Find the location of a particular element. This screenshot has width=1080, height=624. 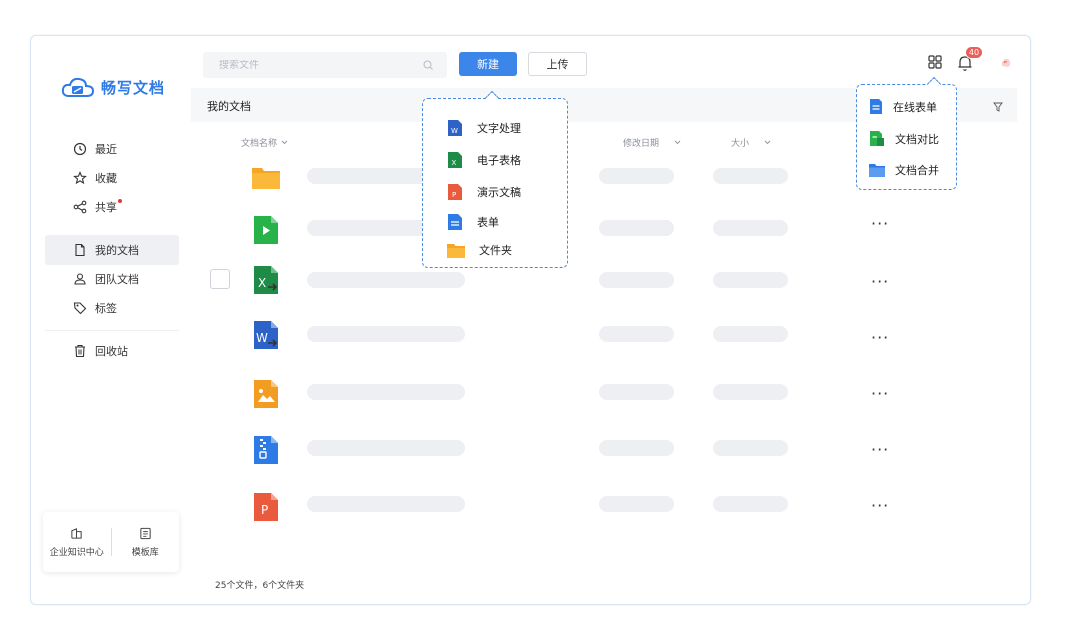

table-row: W ··· is located at coordinates (604, 341).